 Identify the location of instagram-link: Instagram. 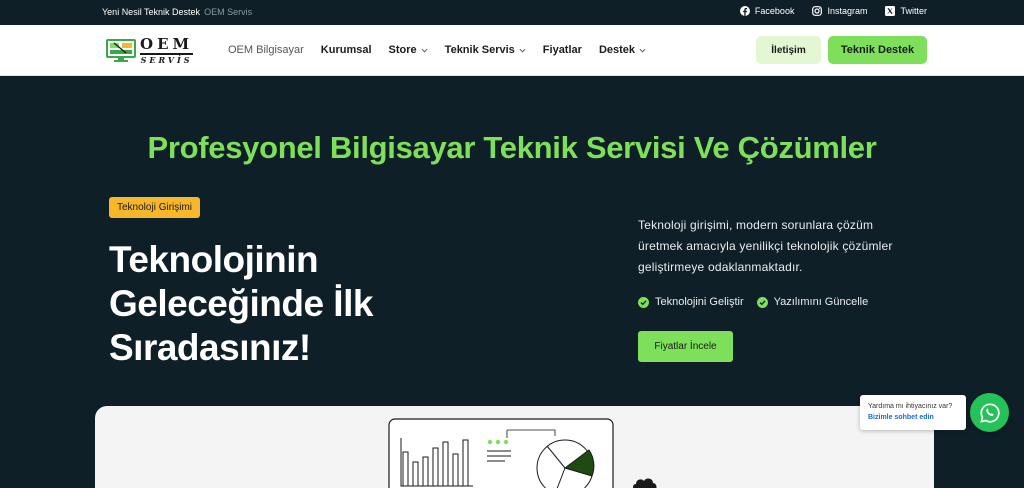
(839, 11).